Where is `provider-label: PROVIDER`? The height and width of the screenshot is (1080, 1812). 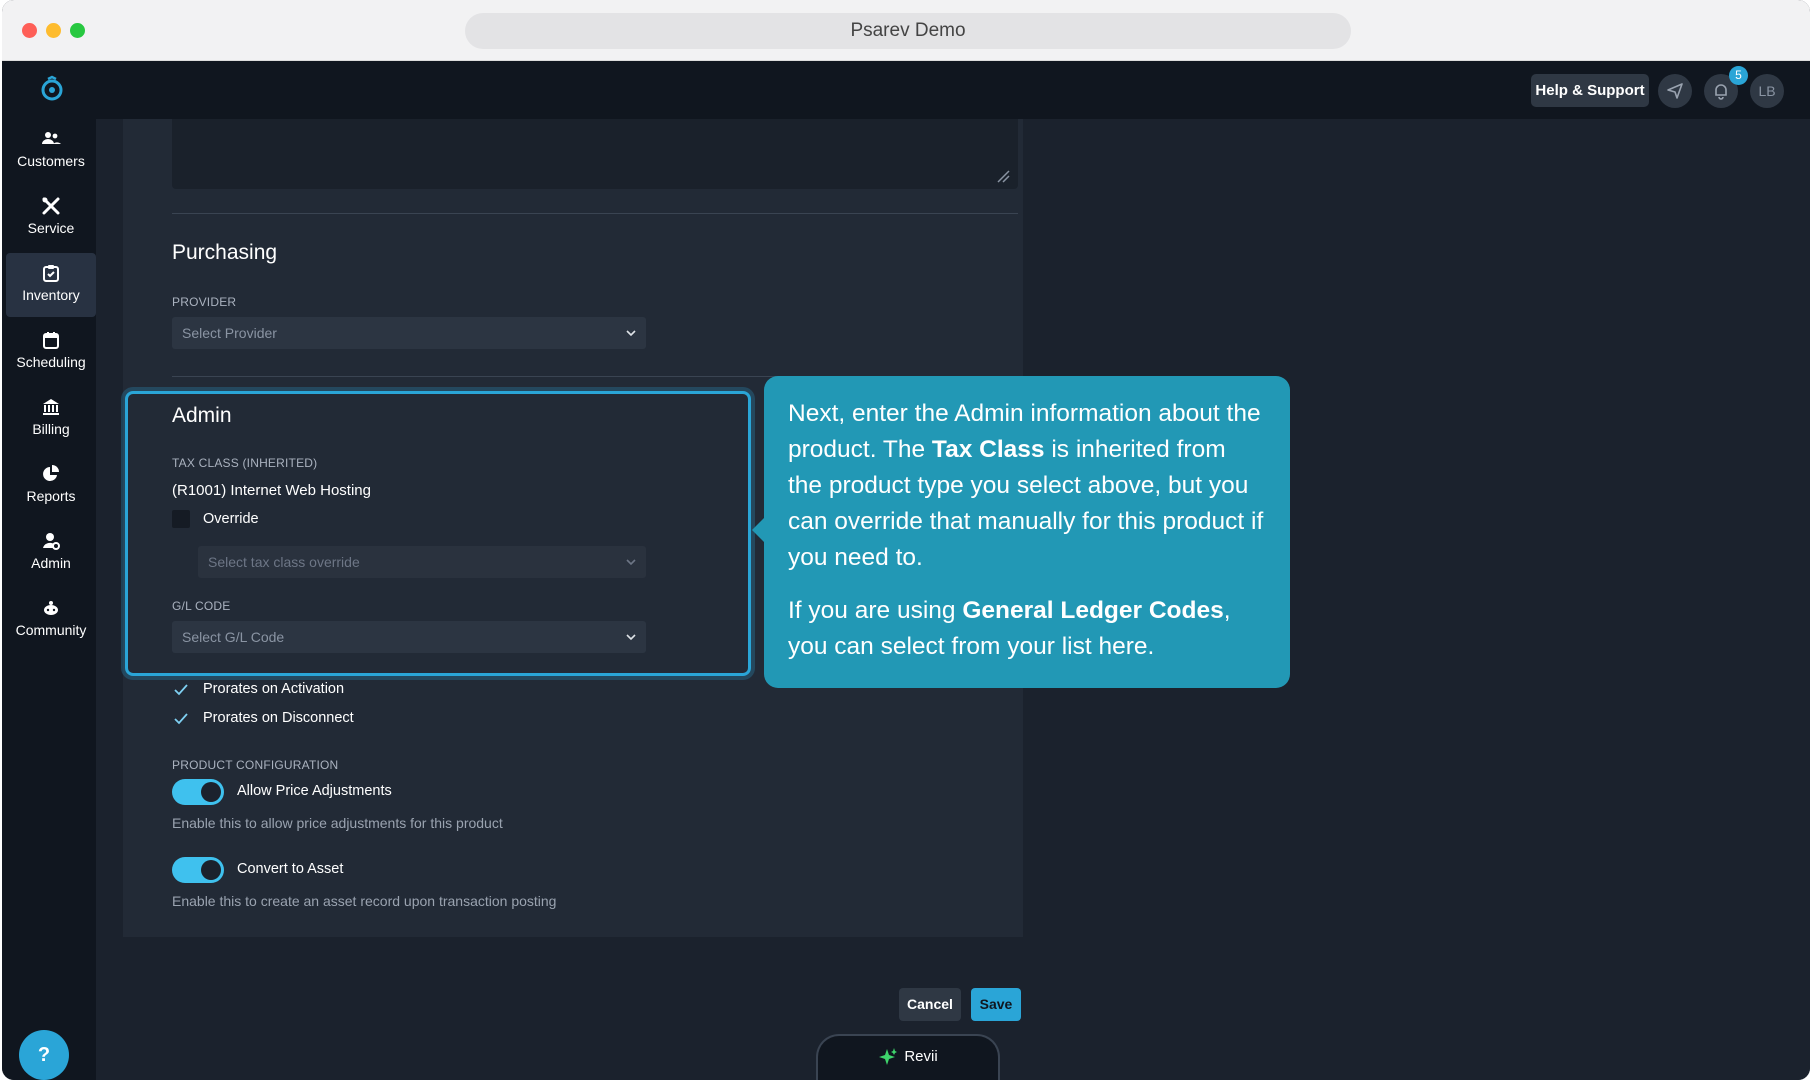 provider-label: PROVIDER is located at coordinates (204, 302).